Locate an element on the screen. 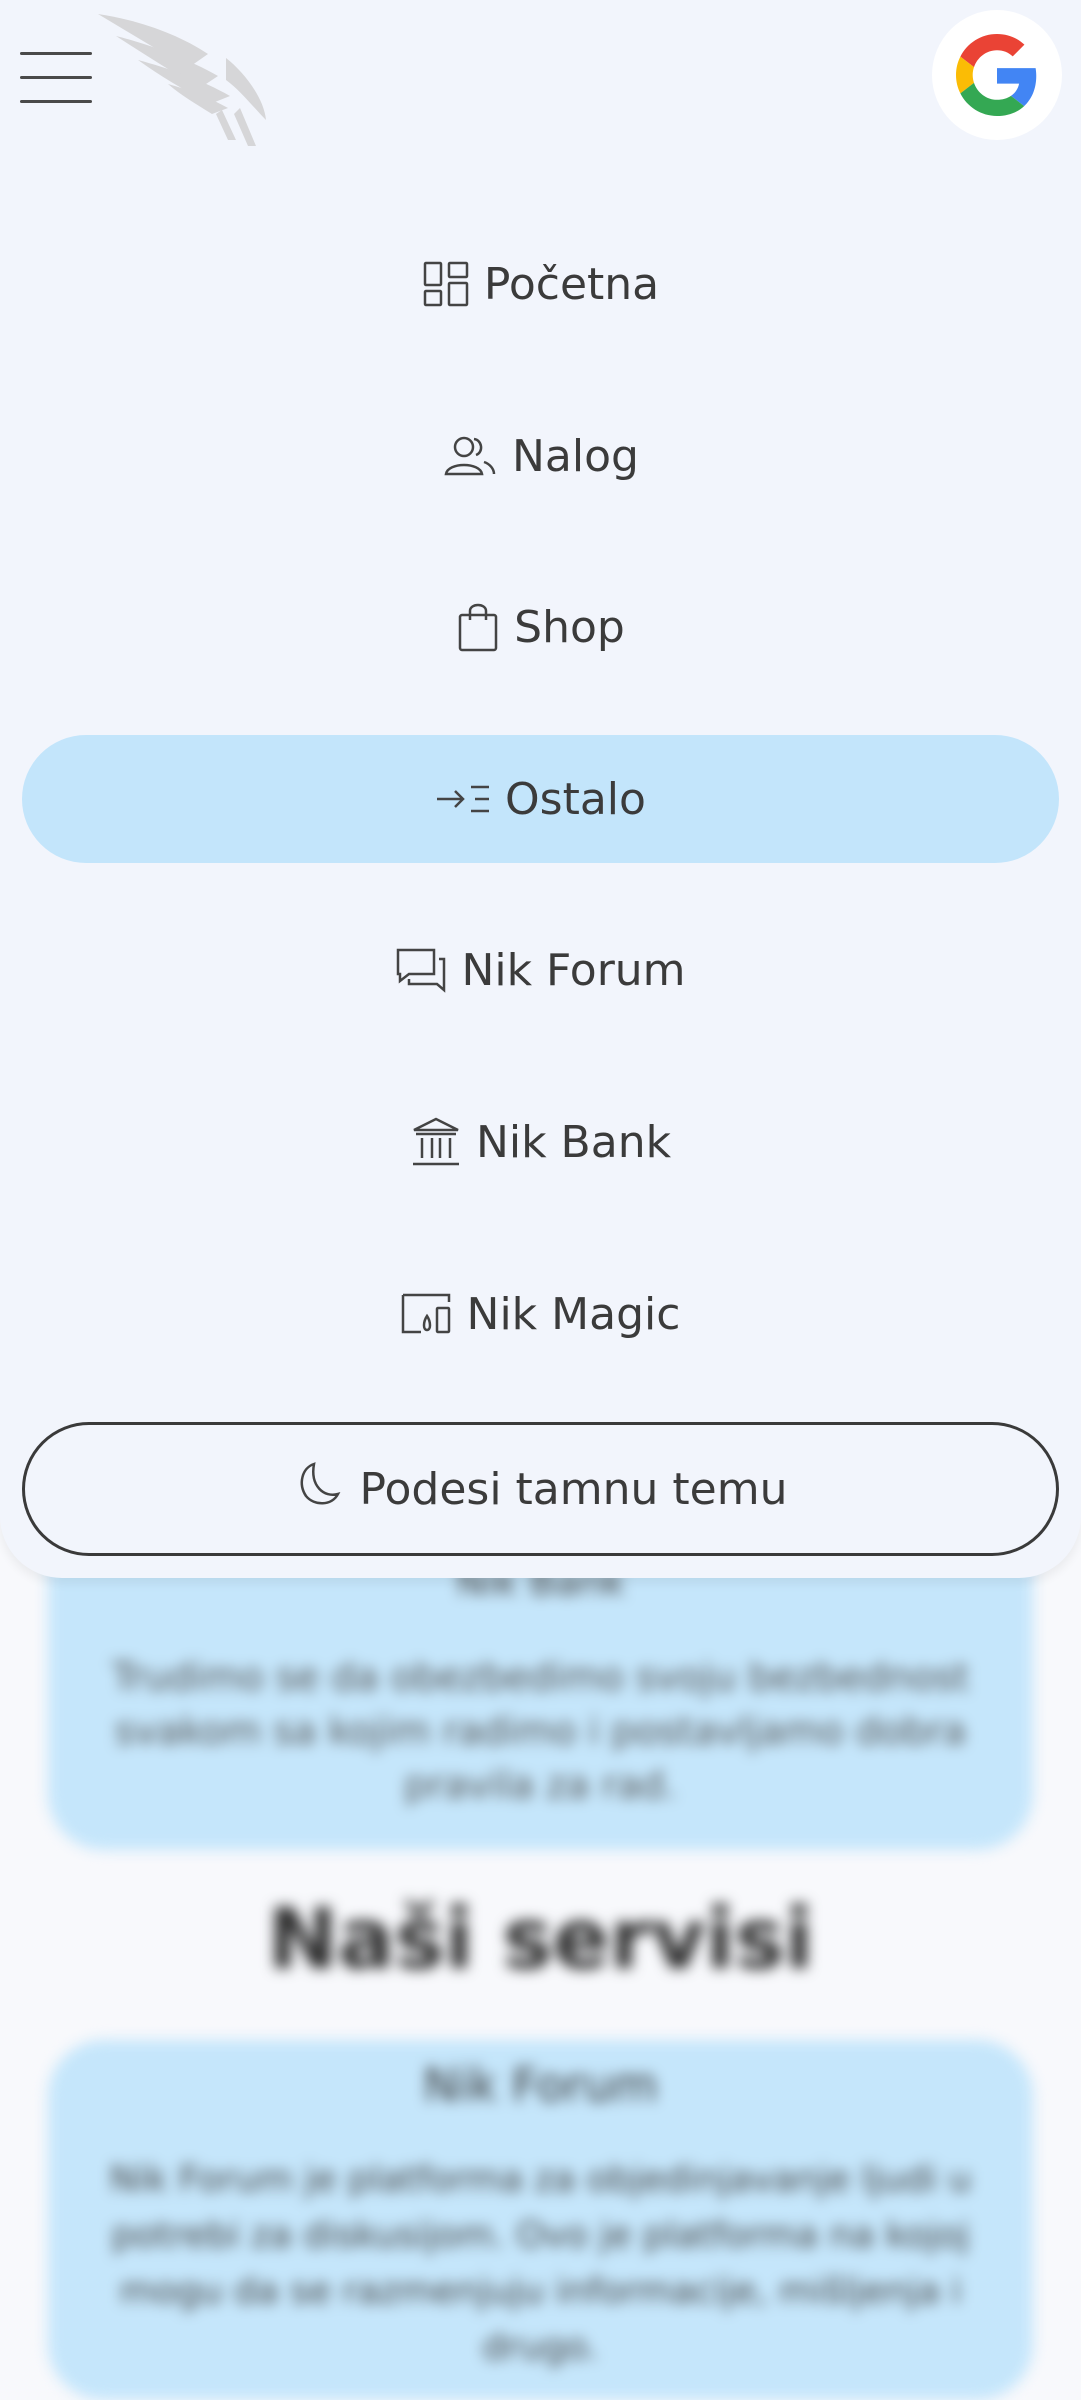 This screenshot has width=1081, height=2400. nav-item-nalog: Nalog is located at coordinates (540, 456).